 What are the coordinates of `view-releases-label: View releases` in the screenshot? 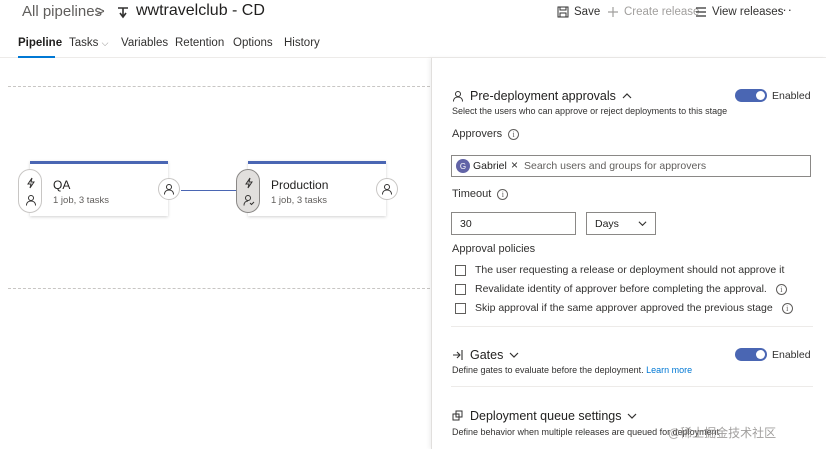 It's located at (748, 12).